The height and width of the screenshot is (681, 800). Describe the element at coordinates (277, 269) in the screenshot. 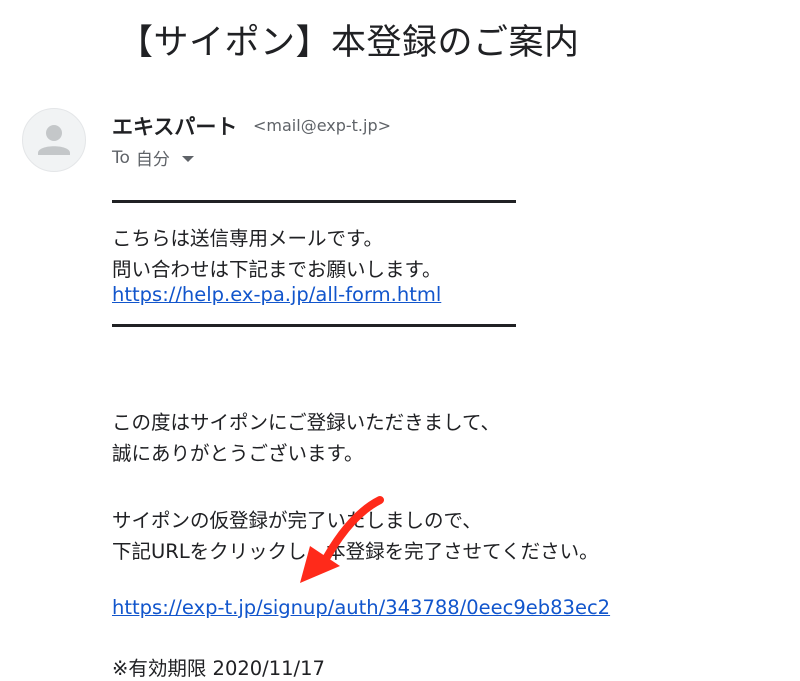

I see `notice-line-2: 問い合わせは下記までお願いします。` at that location.